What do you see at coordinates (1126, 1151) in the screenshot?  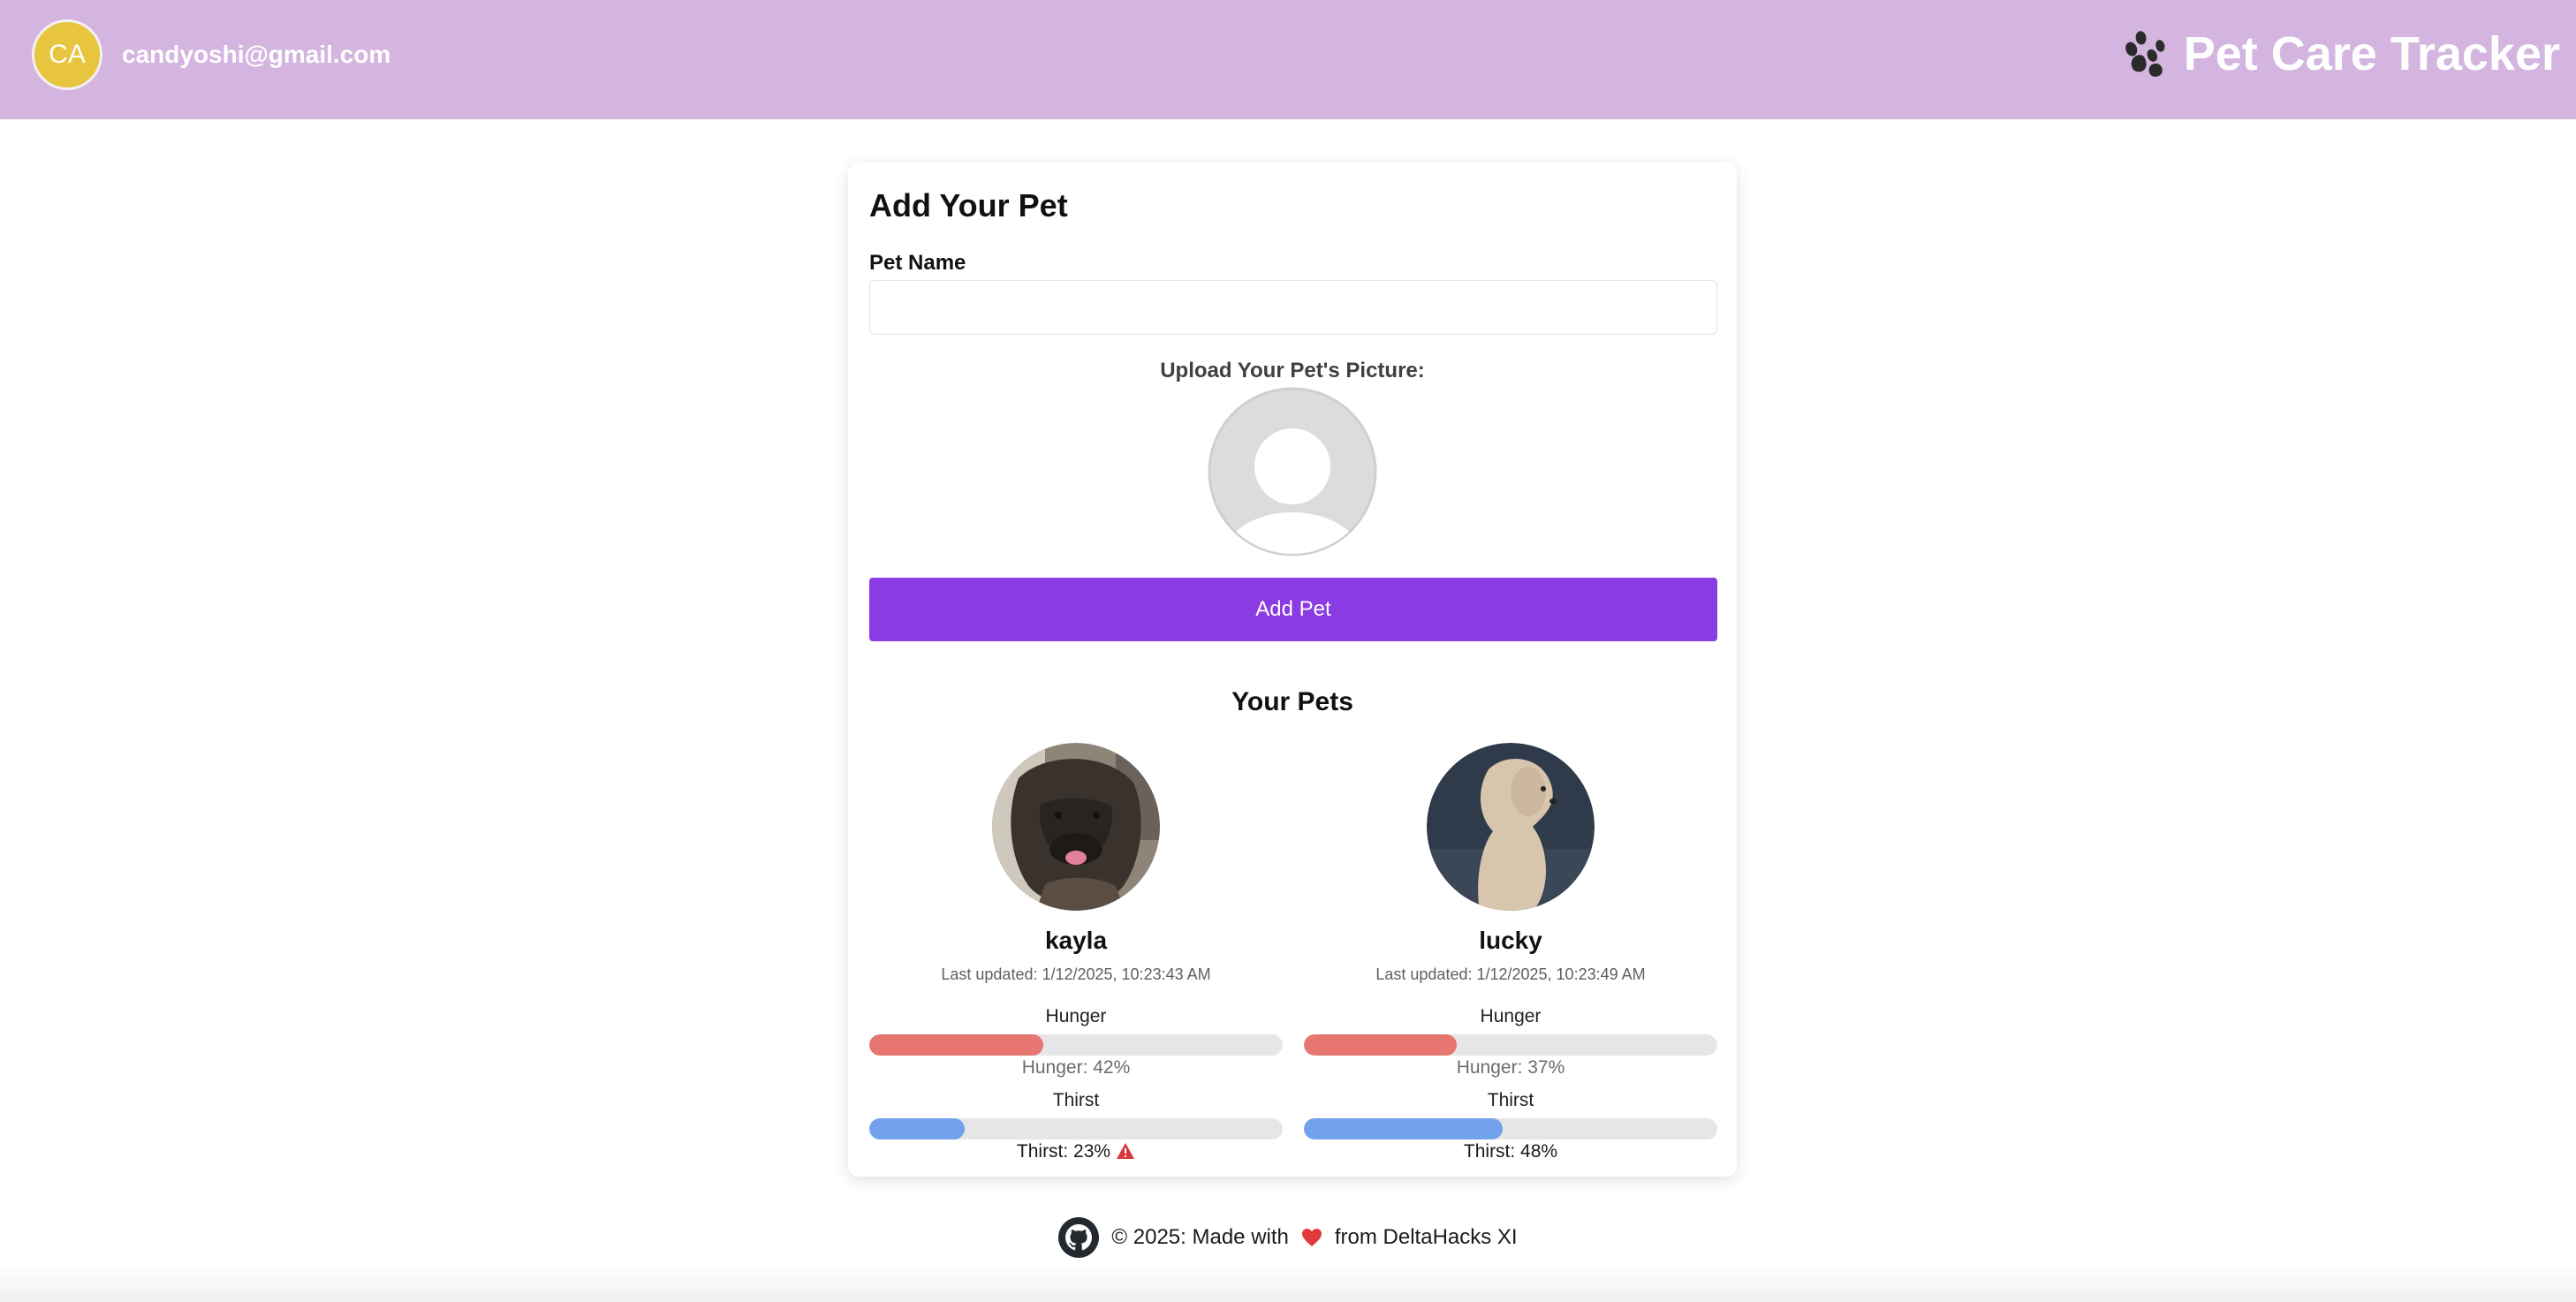 I see `warning-icon` at bounding box center [1126, 1151].